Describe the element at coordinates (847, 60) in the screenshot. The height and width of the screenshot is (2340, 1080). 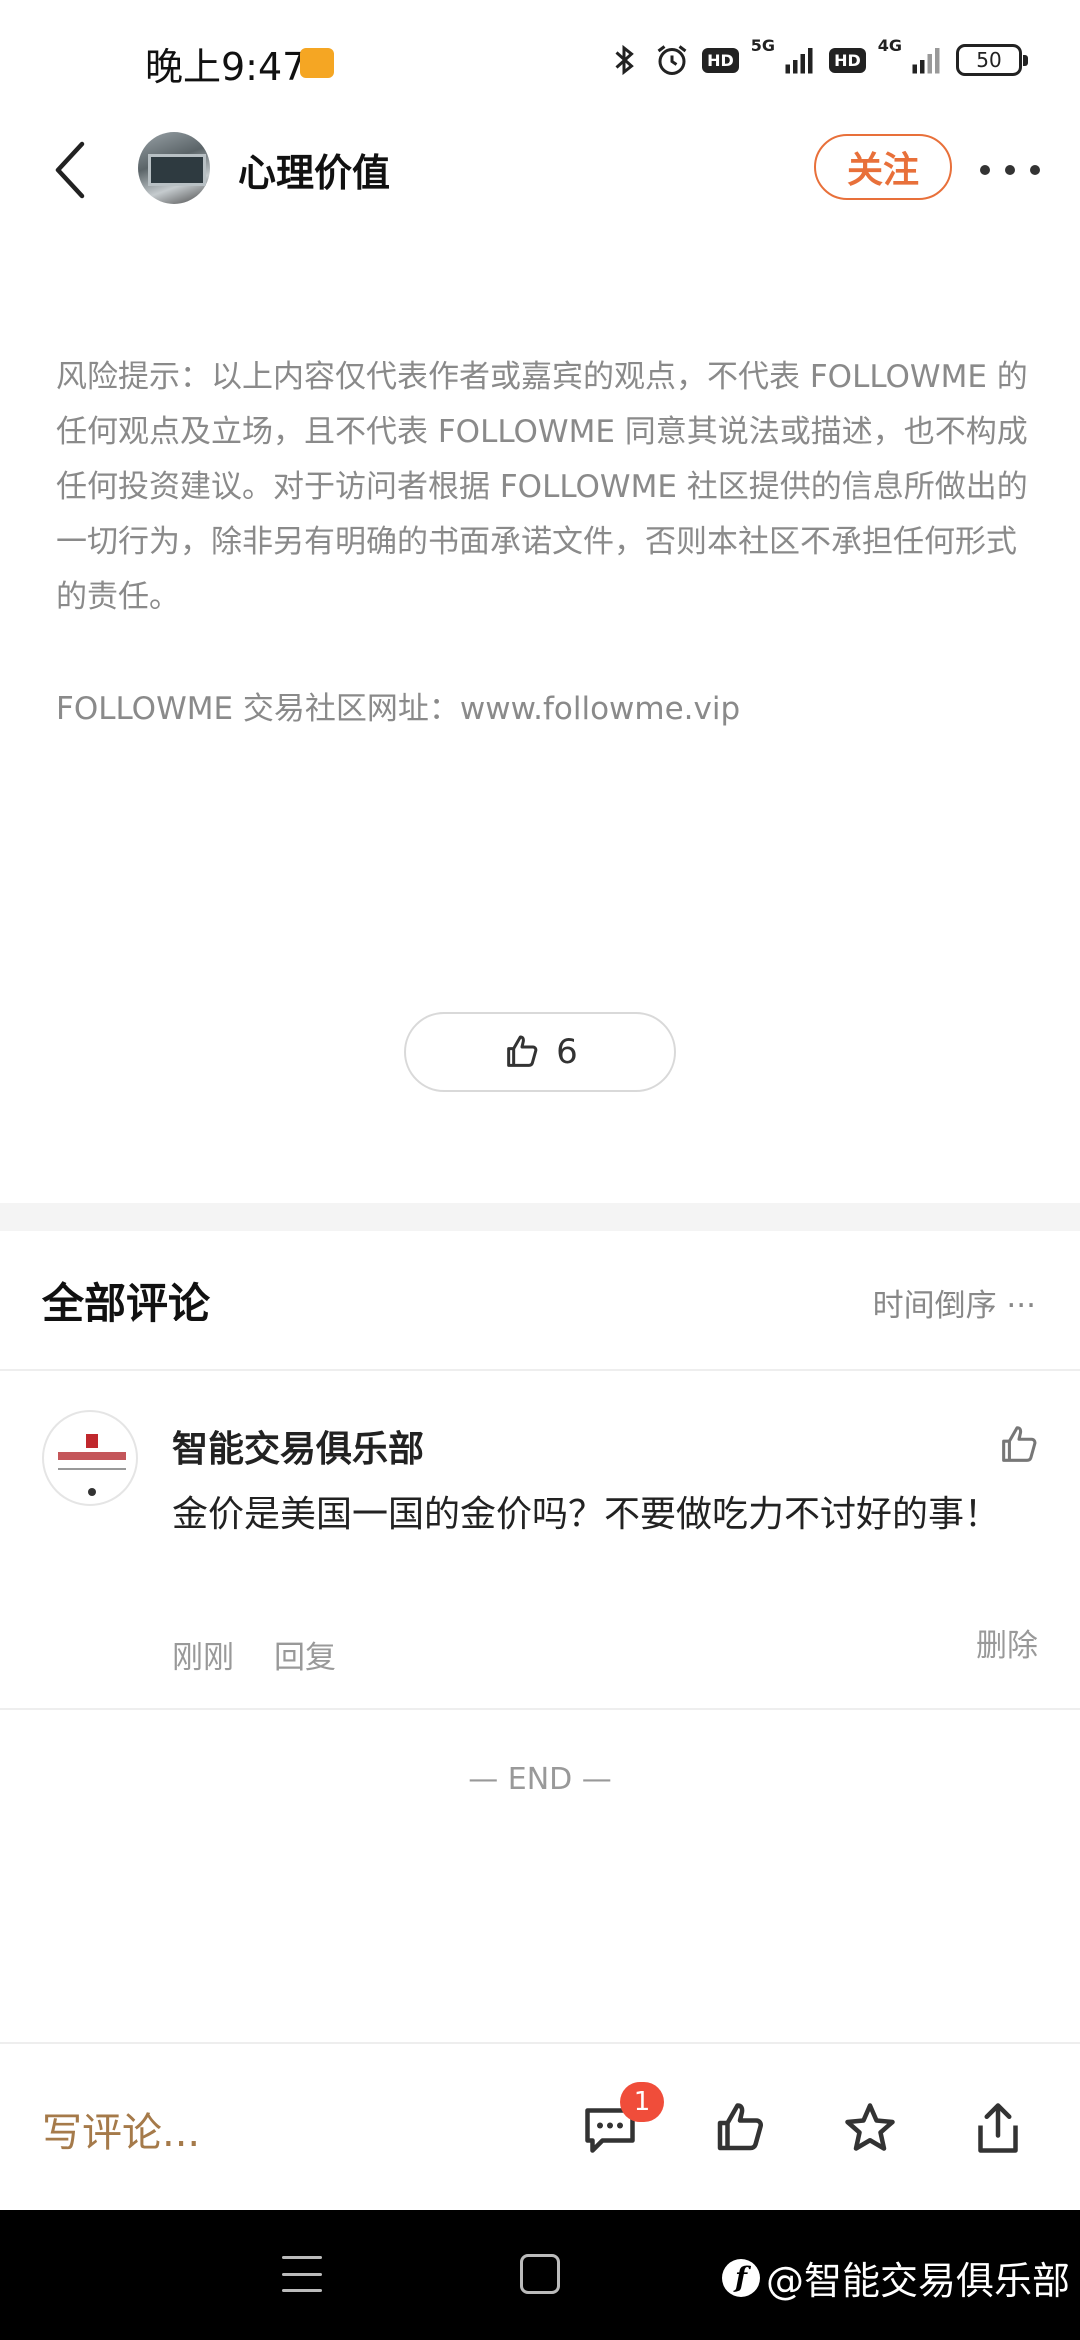
I see `hd-badge-2: HD` at that location.